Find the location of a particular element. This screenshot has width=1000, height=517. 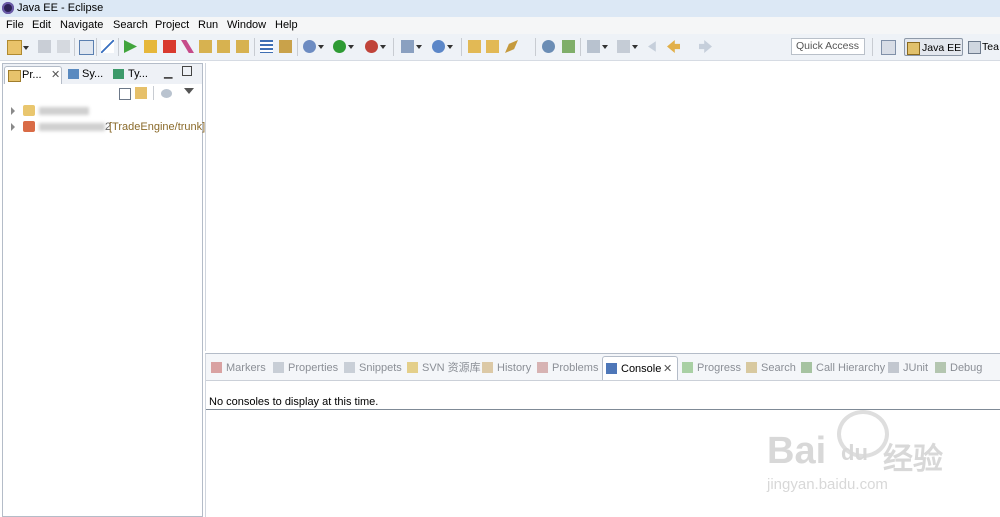

menu-edit: Edit is located at coordinates (41, 25).